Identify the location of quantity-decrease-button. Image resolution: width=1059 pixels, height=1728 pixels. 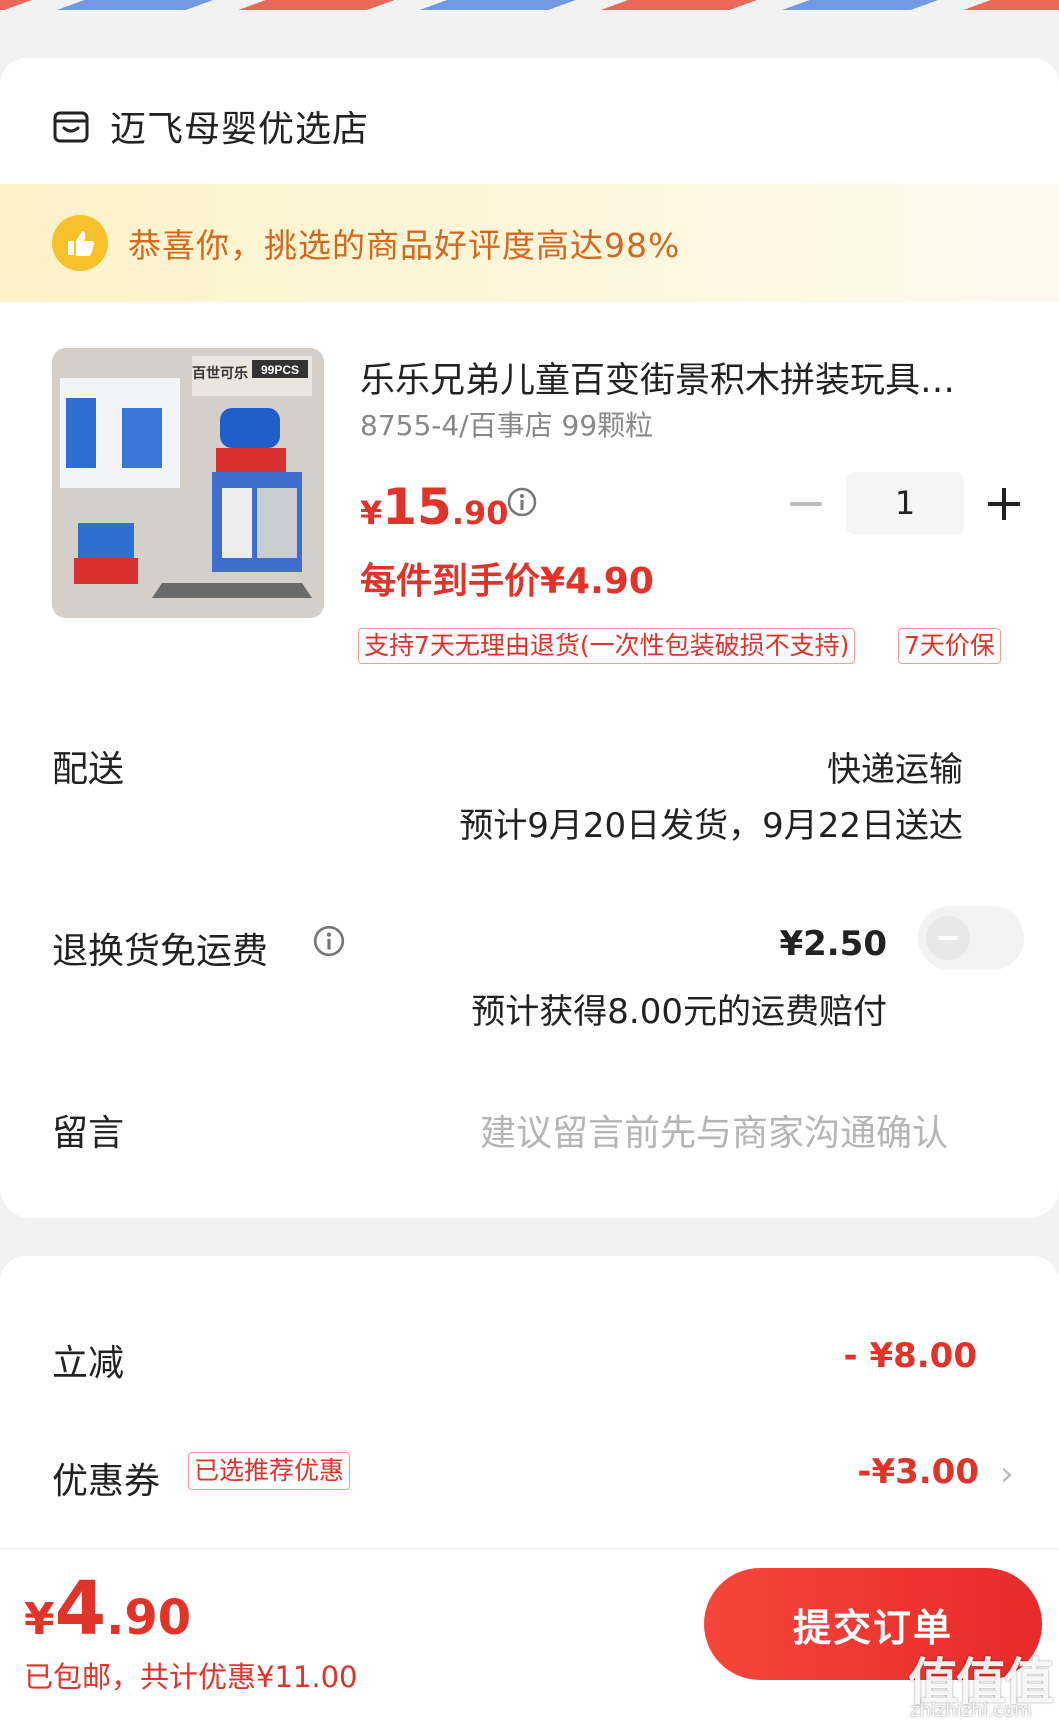
(806, 504).